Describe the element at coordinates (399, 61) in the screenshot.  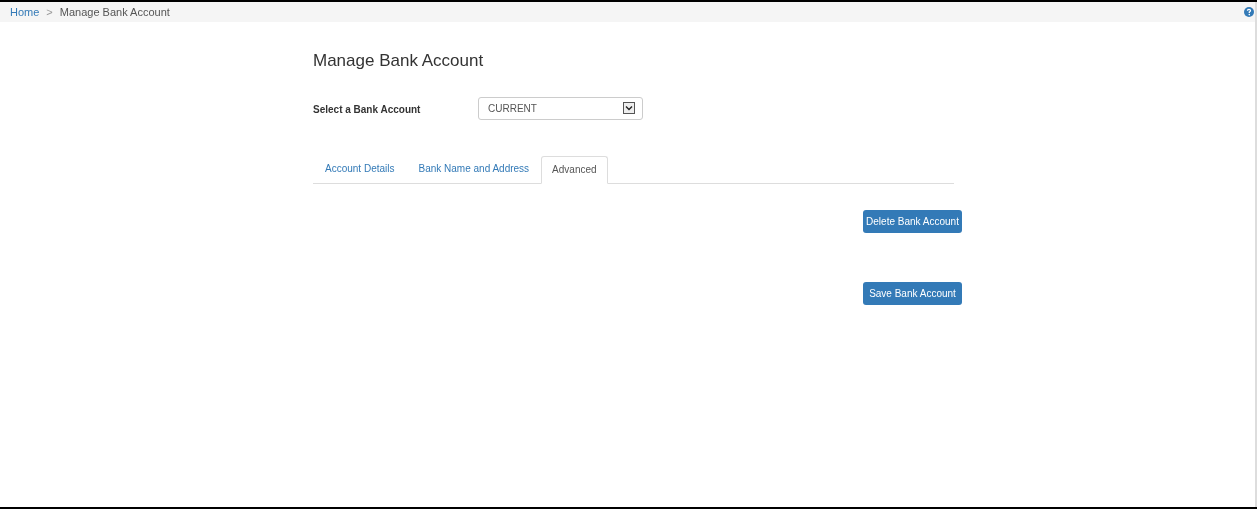
I see `page-title: Manage Bank Account` at that location.